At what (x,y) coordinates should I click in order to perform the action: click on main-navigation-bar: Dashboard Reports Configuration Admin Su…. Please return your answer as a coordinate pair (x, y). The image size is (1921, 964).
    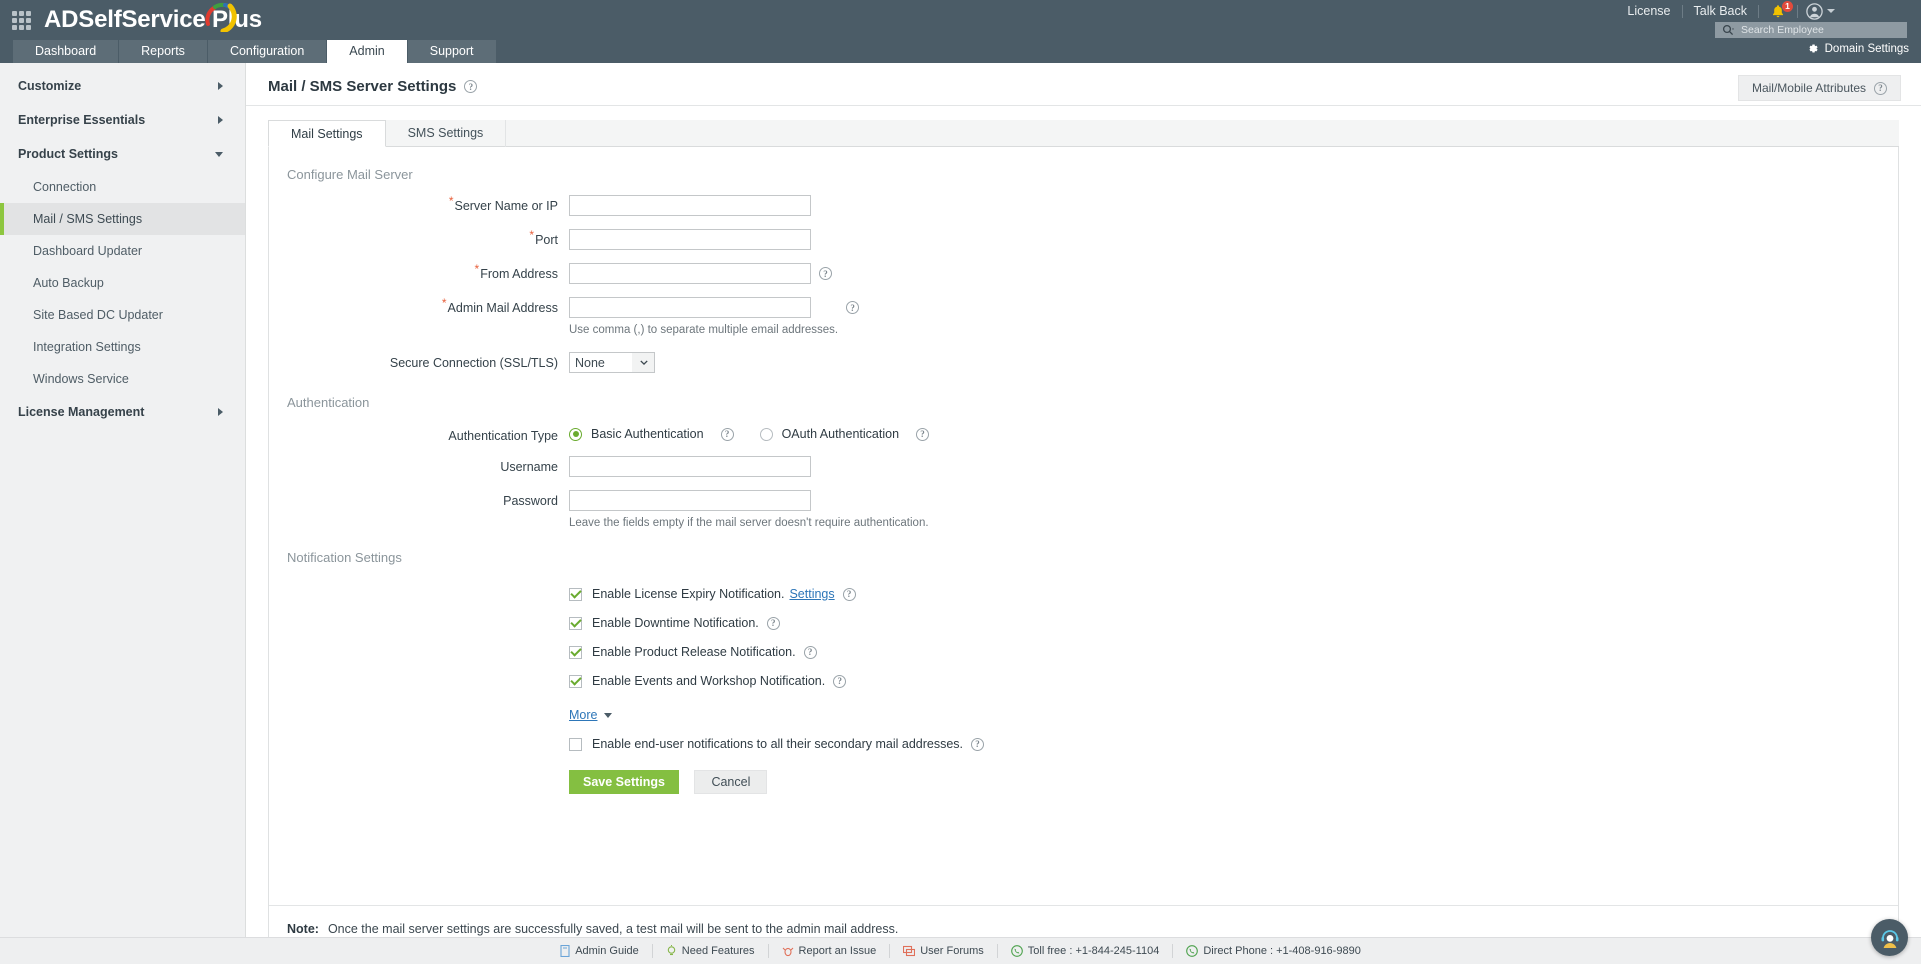
    Looking at the image, I should click on (960, 51).